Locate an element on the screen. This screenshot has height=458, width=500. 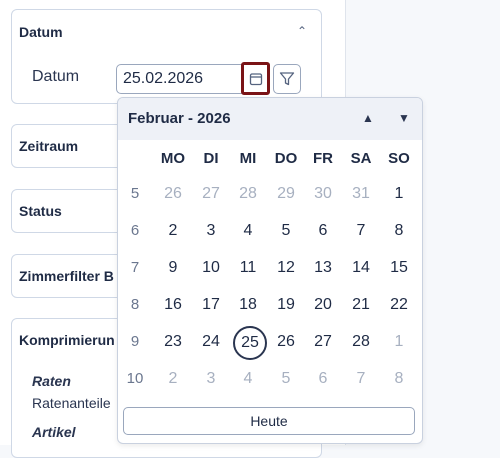
calendar-button is located at coordinates (255, 78).